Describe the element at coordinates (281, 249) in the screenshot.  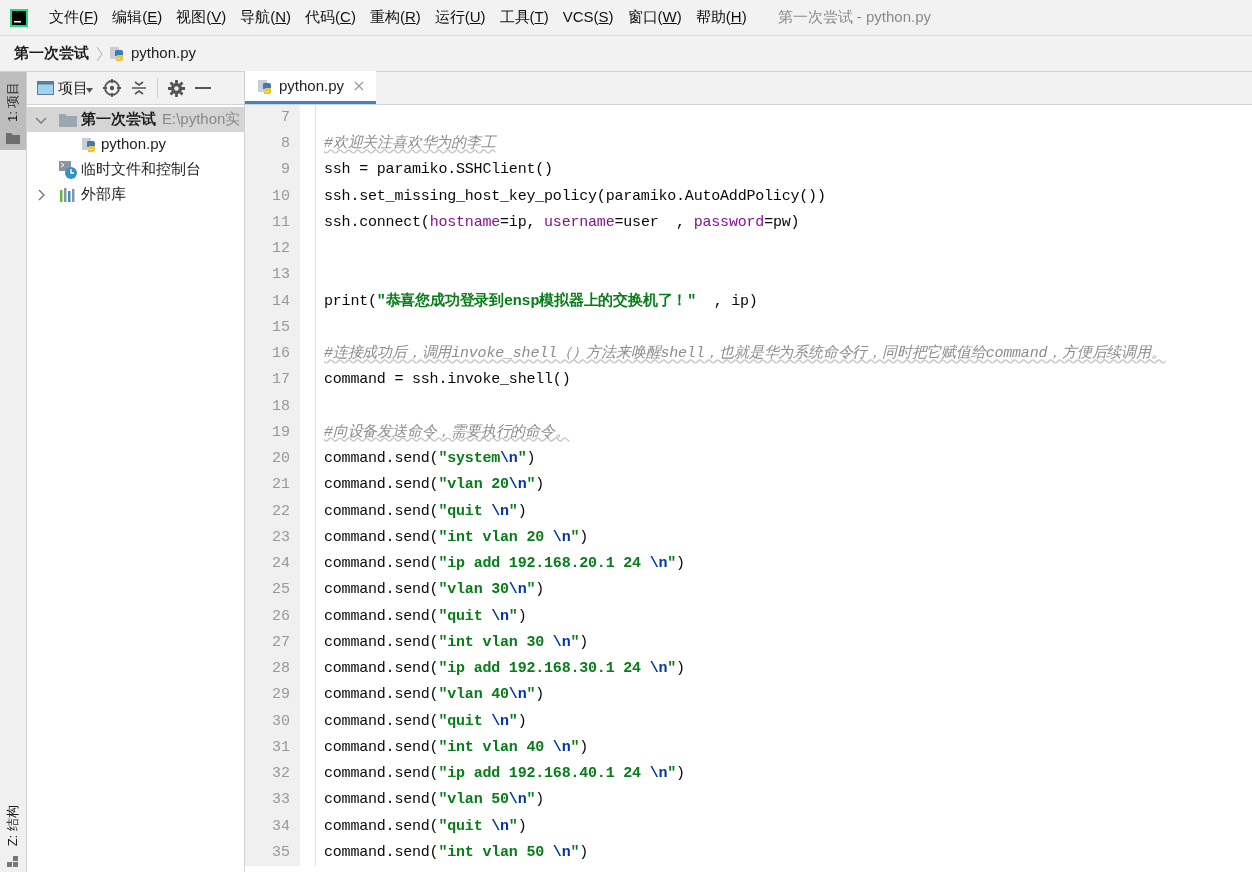
I see `line-number: 12` at that location.